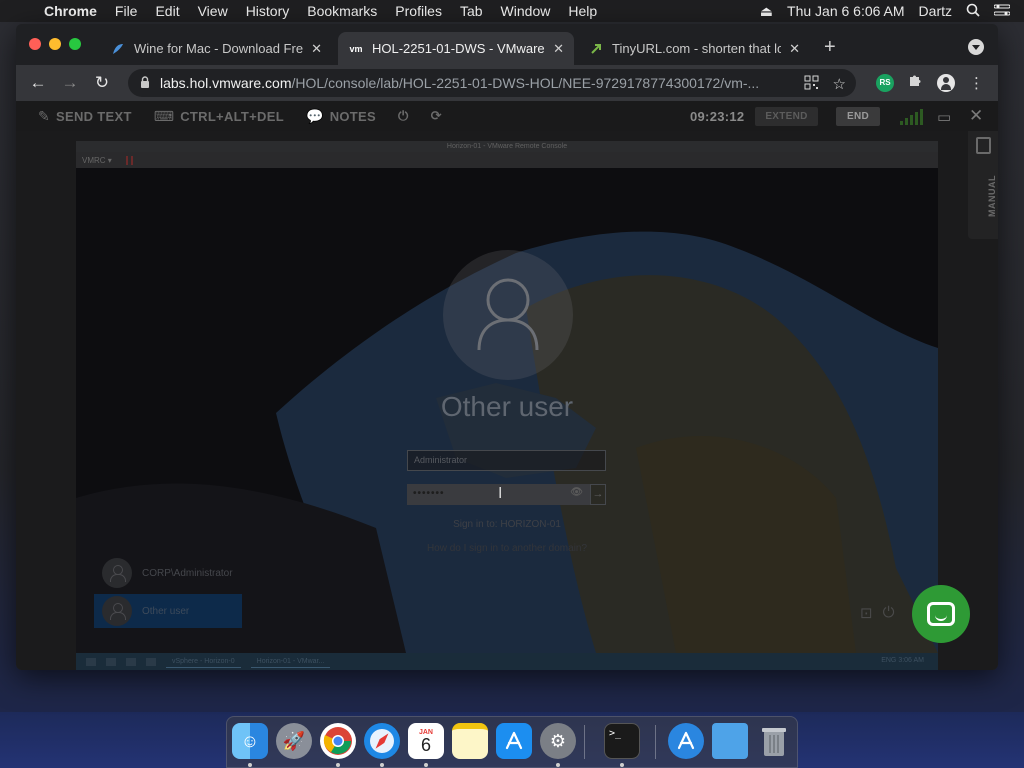  Describe the element at coordinates (976, 83) in the screenshot. I see `chrome-menu-icon: ⋮` at that location.